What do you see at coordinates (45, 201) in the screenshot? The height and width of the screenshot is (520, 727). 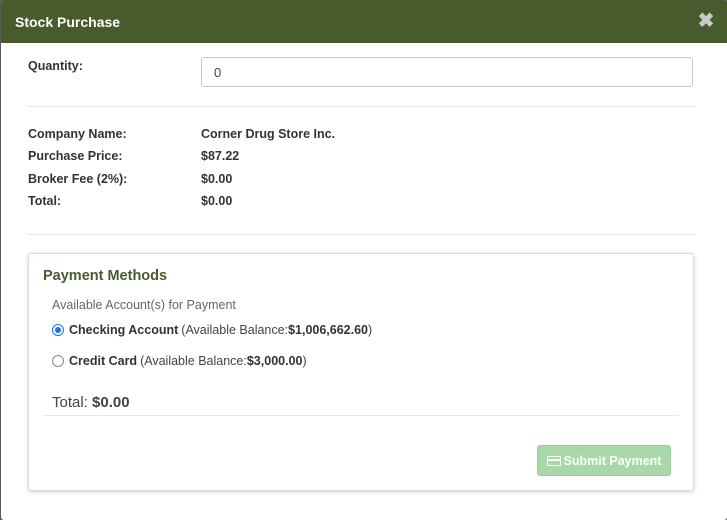 I see `total-label: Total:` at bounding box center [45, 201].